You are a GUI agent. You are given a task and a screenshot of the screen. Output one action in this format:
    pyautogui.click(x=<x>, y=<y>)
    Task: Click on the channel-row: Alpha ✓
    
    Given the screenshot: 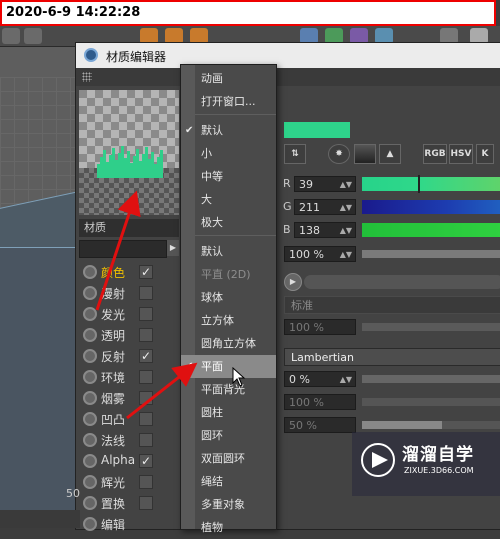 What is the action you would take?
    pyautogui.click(x=129, y=460)
    